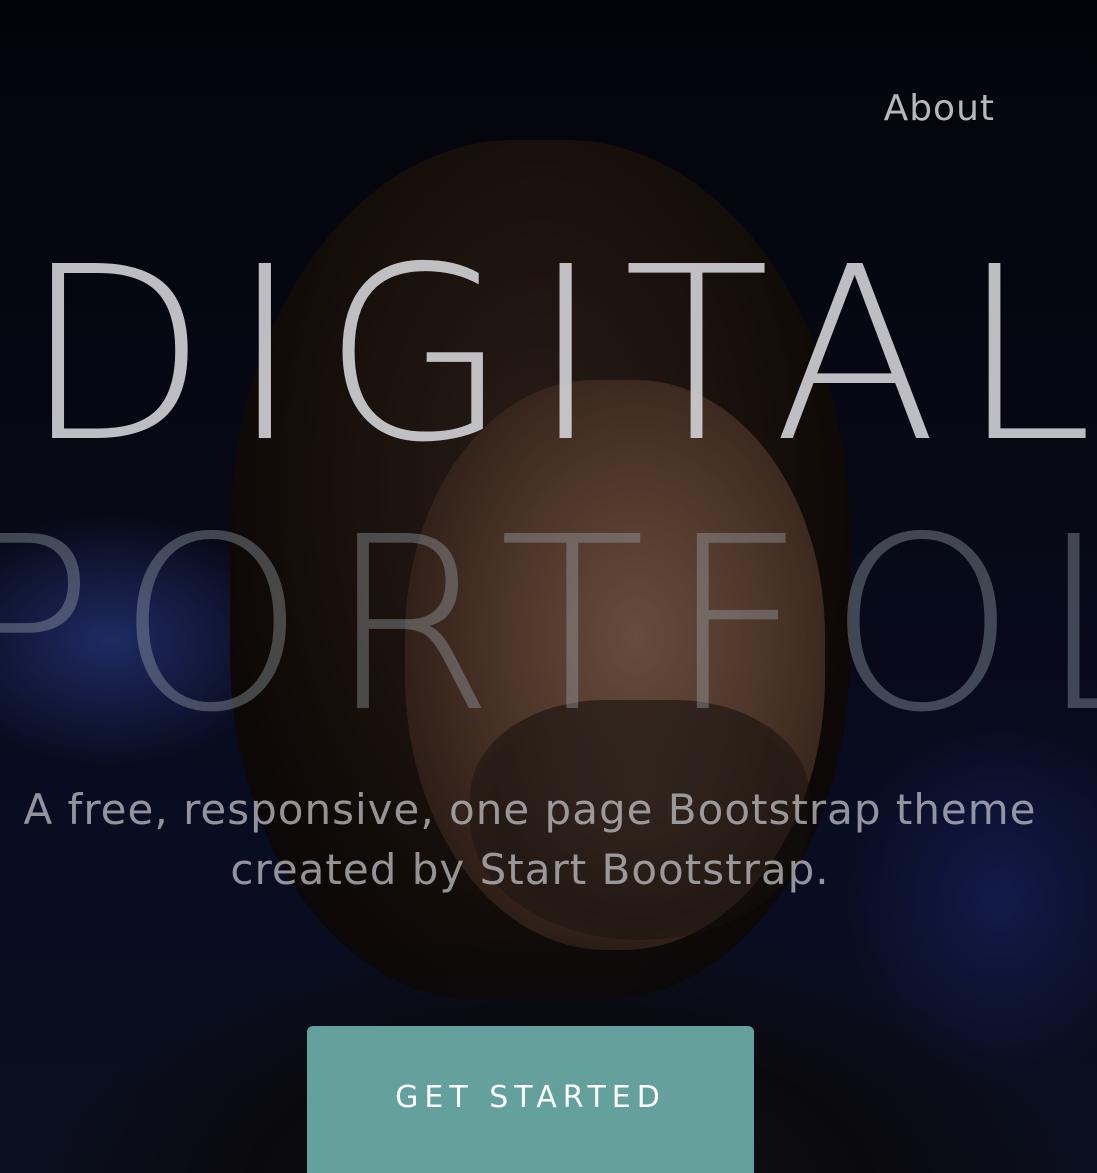  What do you see at coordinates (530, 869) in the screenshot?
I see `hero-subtitle-line-2: created by Start Bootstrap.` at bounding box center [530, 869].